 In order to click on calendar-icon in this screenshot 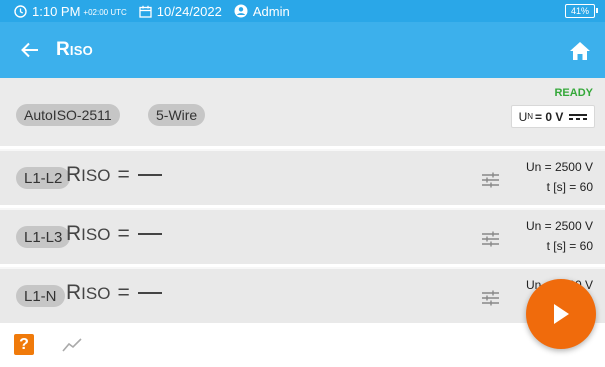, I will do `click(145, 11)`.